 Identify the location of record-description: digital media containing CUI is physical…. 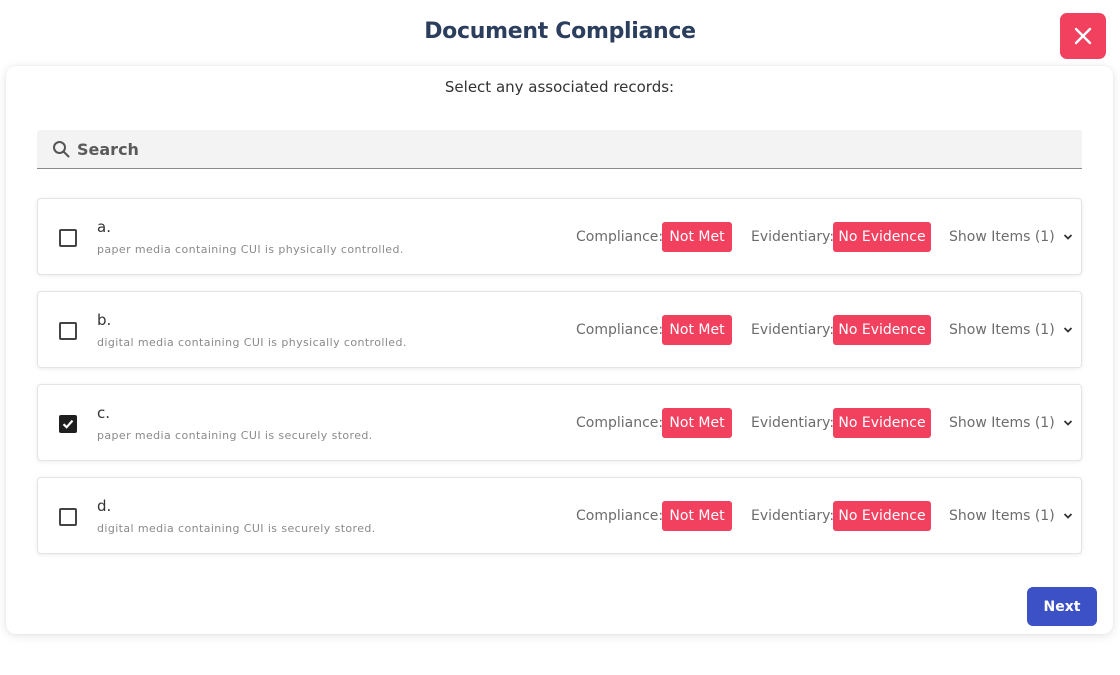
(252, 342).